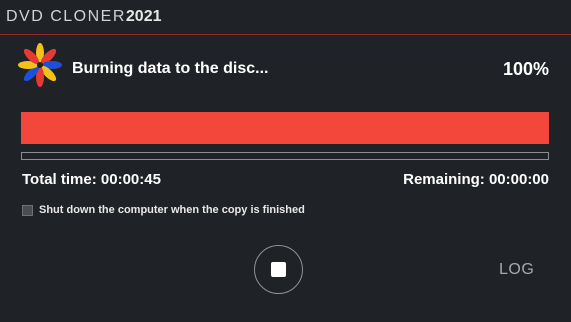 Image resolution: width=571 pixels, height=322 pixels. Describe the element at coordinates (285, 17) in the screenshot. I see `title-bar: DVD CLONER2021` at that location.